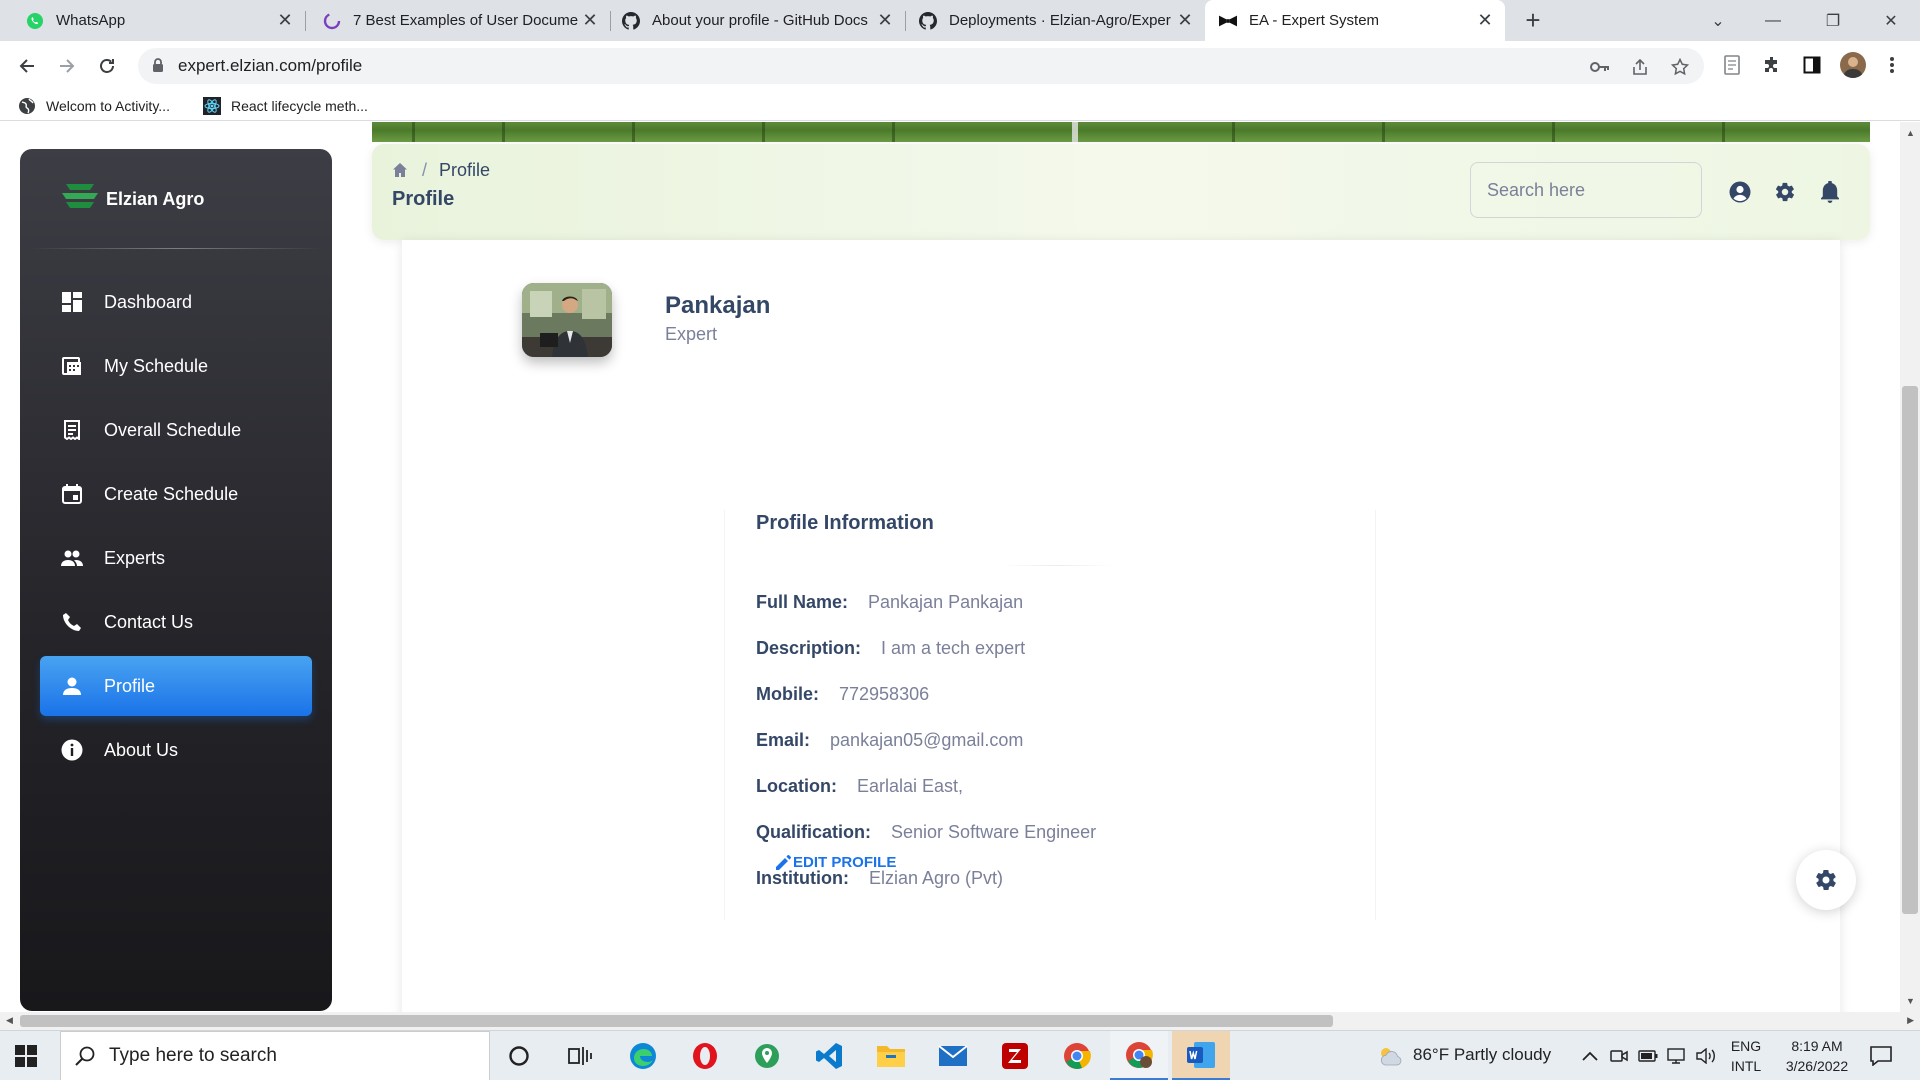 Image resolution: width=1920 pixels, height=1080 pixels. I want to click on network-icon, so click(1677, 1056).